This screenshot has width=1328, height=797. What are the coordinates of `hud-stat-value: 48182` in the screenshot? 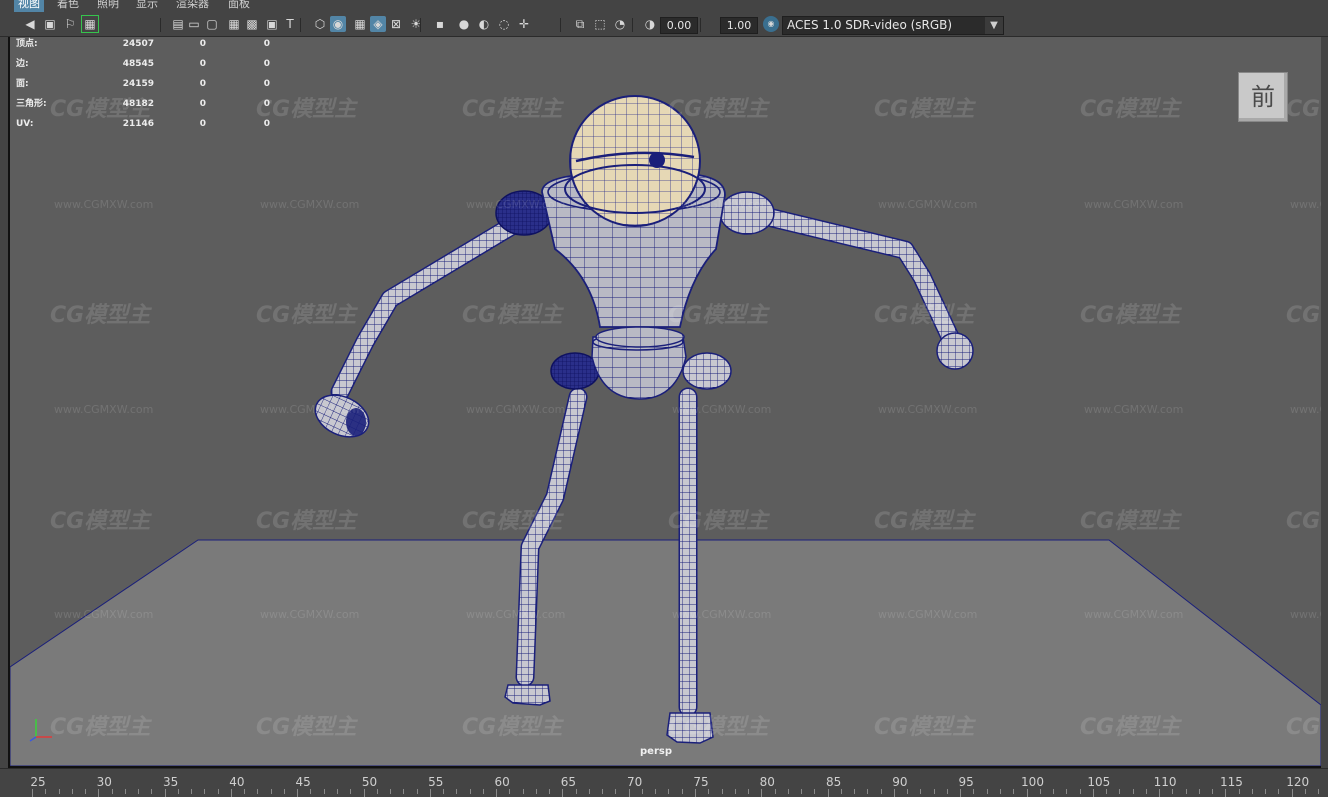 It's located at (138, 104).